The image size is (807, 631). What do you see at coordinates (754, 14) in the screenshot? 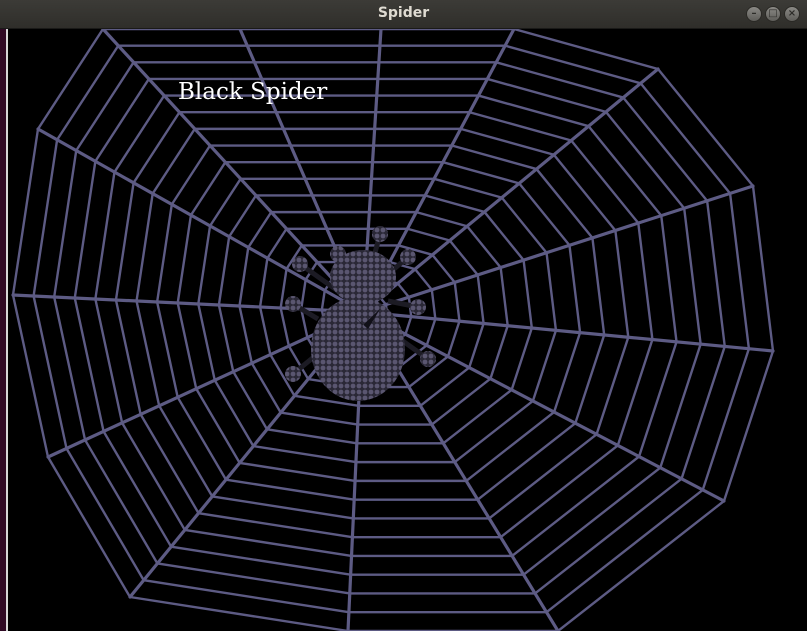
I see `minimize-button: –` at bounding box center [754, 14].